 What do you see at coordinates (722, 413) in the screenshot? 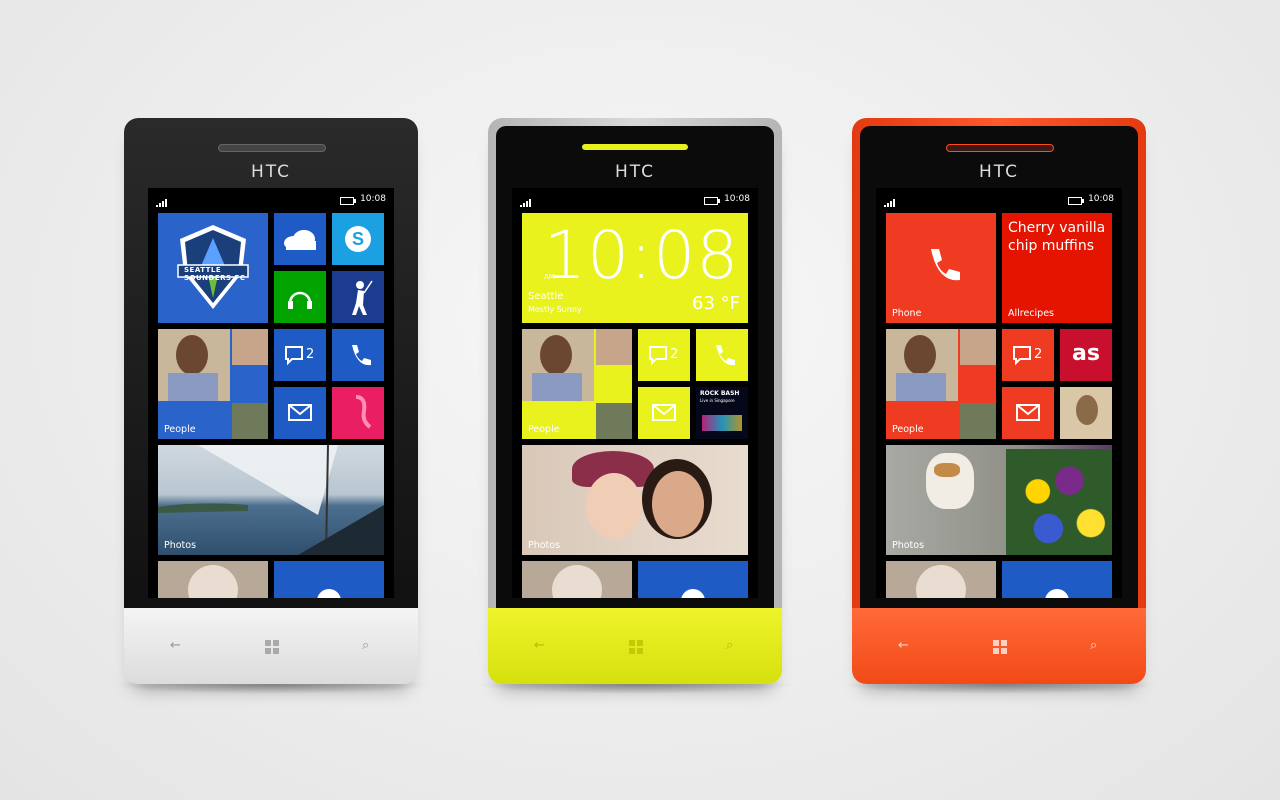
I see `tile-rock-bash: ROCK BASH Live in Singapore` at bounding box center [722, 413].